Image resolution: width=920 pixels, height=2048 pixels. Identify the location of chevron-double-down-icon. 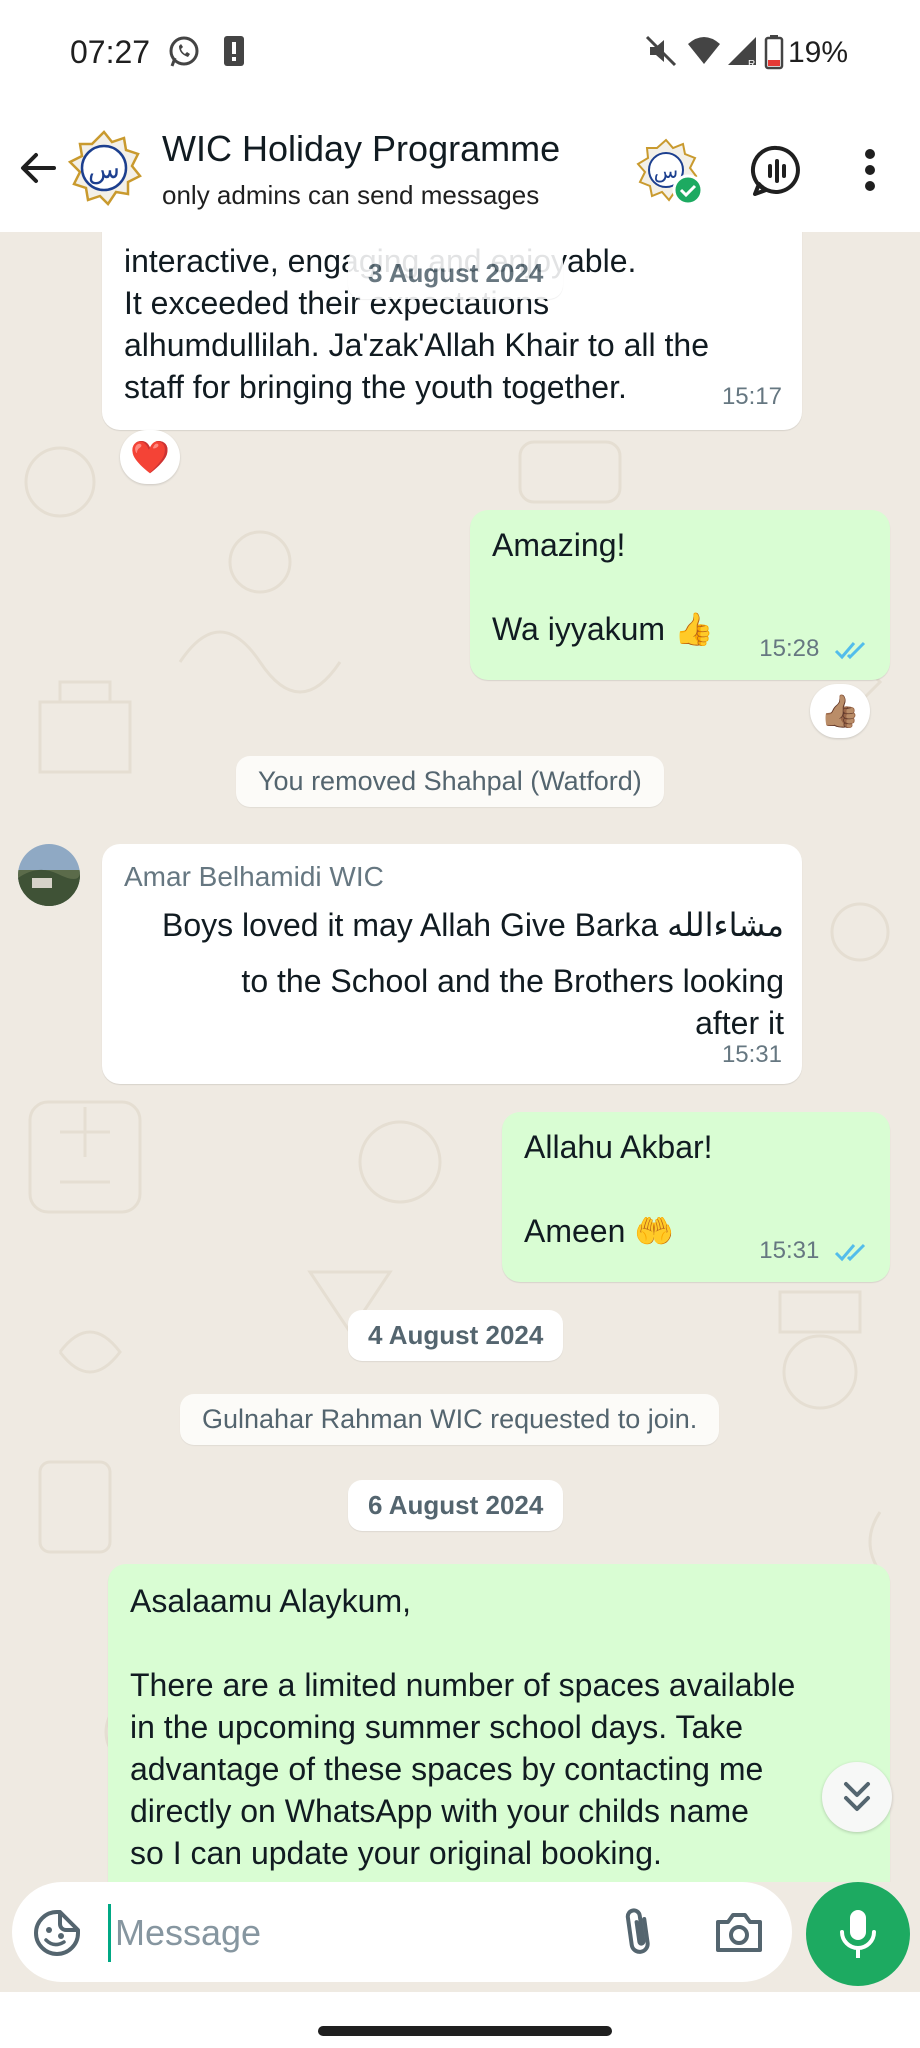
(857, 1796).